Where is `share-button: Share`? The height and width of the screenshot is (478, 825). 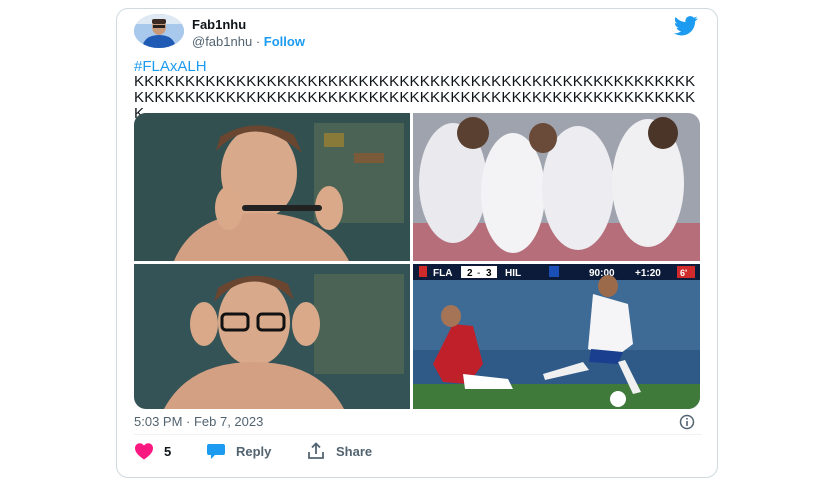
share-button: Share is located at coordinates (339, 451).